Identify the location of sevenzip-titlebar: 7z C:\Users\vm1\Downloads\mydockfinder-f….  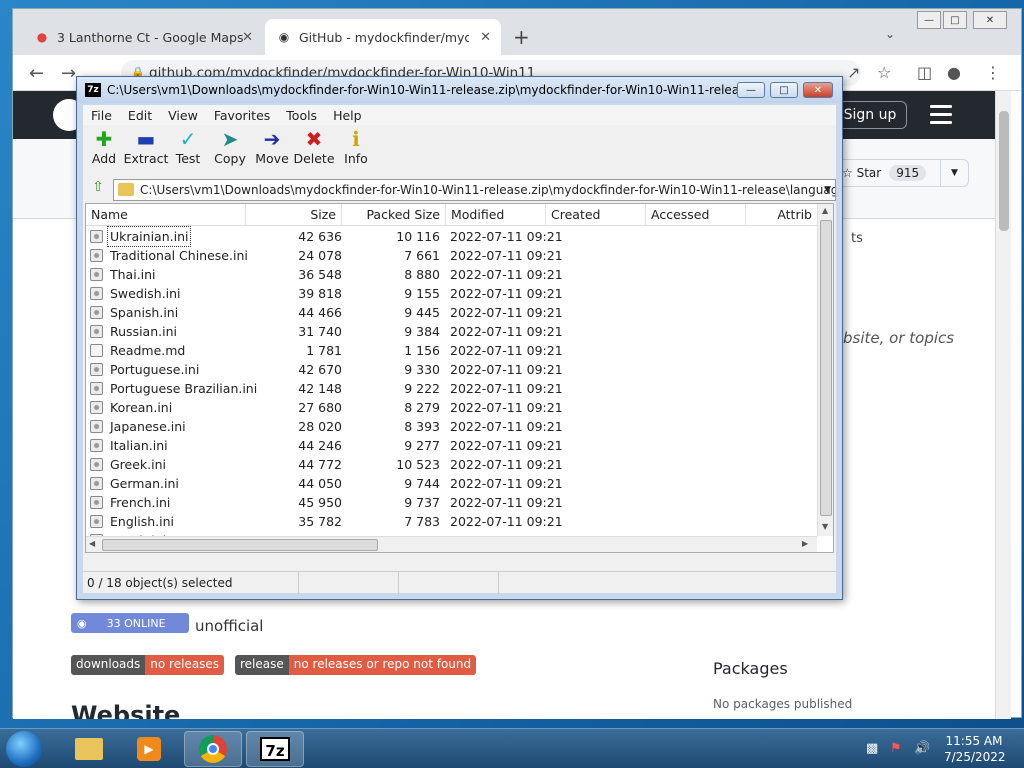
(459, 90).